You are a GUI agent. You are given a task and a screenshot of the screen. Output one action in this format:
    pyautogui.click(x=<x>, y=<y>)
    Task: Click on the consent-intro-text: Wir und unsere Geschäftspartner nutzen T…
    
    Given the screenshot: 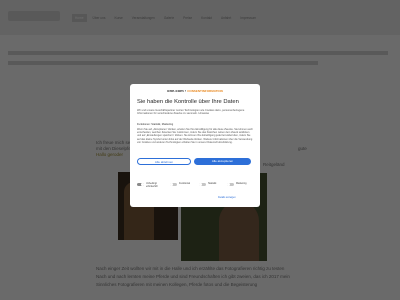 What is the action you would take?
    pyautogui.click(x=191, y=112)
    